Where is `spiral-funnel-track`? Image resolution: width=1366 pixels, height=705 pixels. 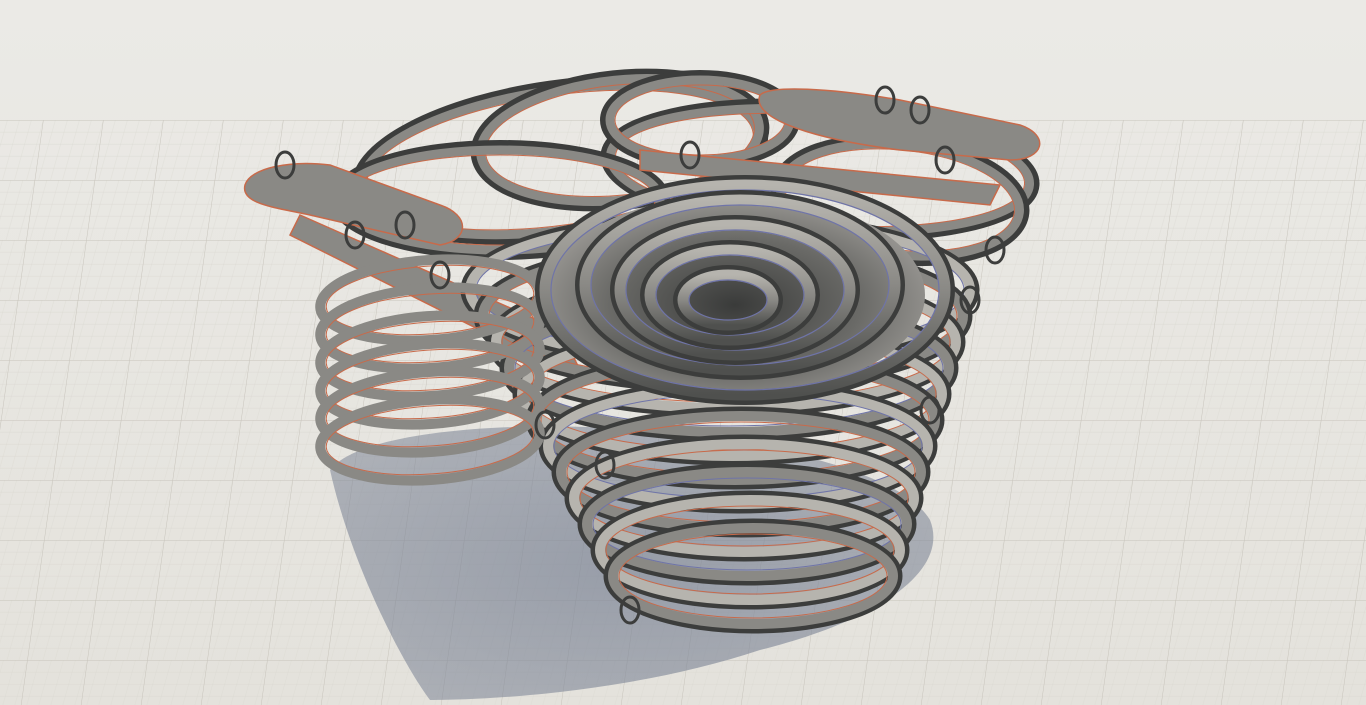 spiral-funnel-track is located at coordinates (745, 290).